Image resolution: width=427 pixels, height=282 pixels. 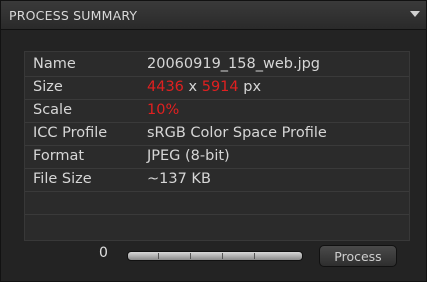 What do you see at coordinates (163, 110) in the screenshot?
I see `scale-value: 10%` at bounding box center [163, 110].